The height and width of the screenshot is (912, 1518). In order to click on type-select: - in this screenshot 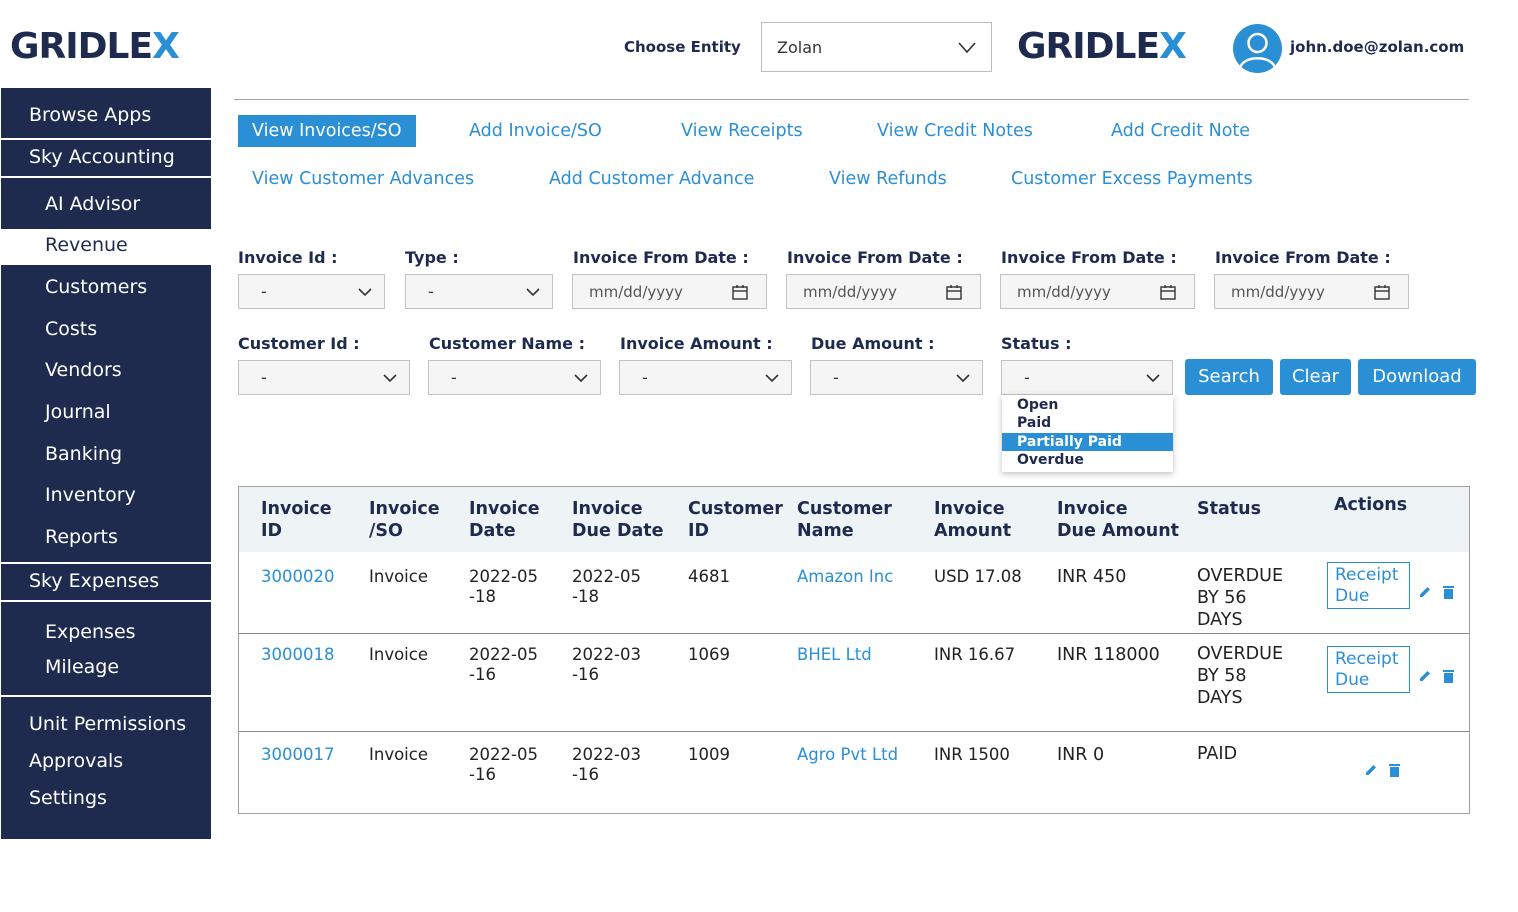, I will do `click(479, 291)`.